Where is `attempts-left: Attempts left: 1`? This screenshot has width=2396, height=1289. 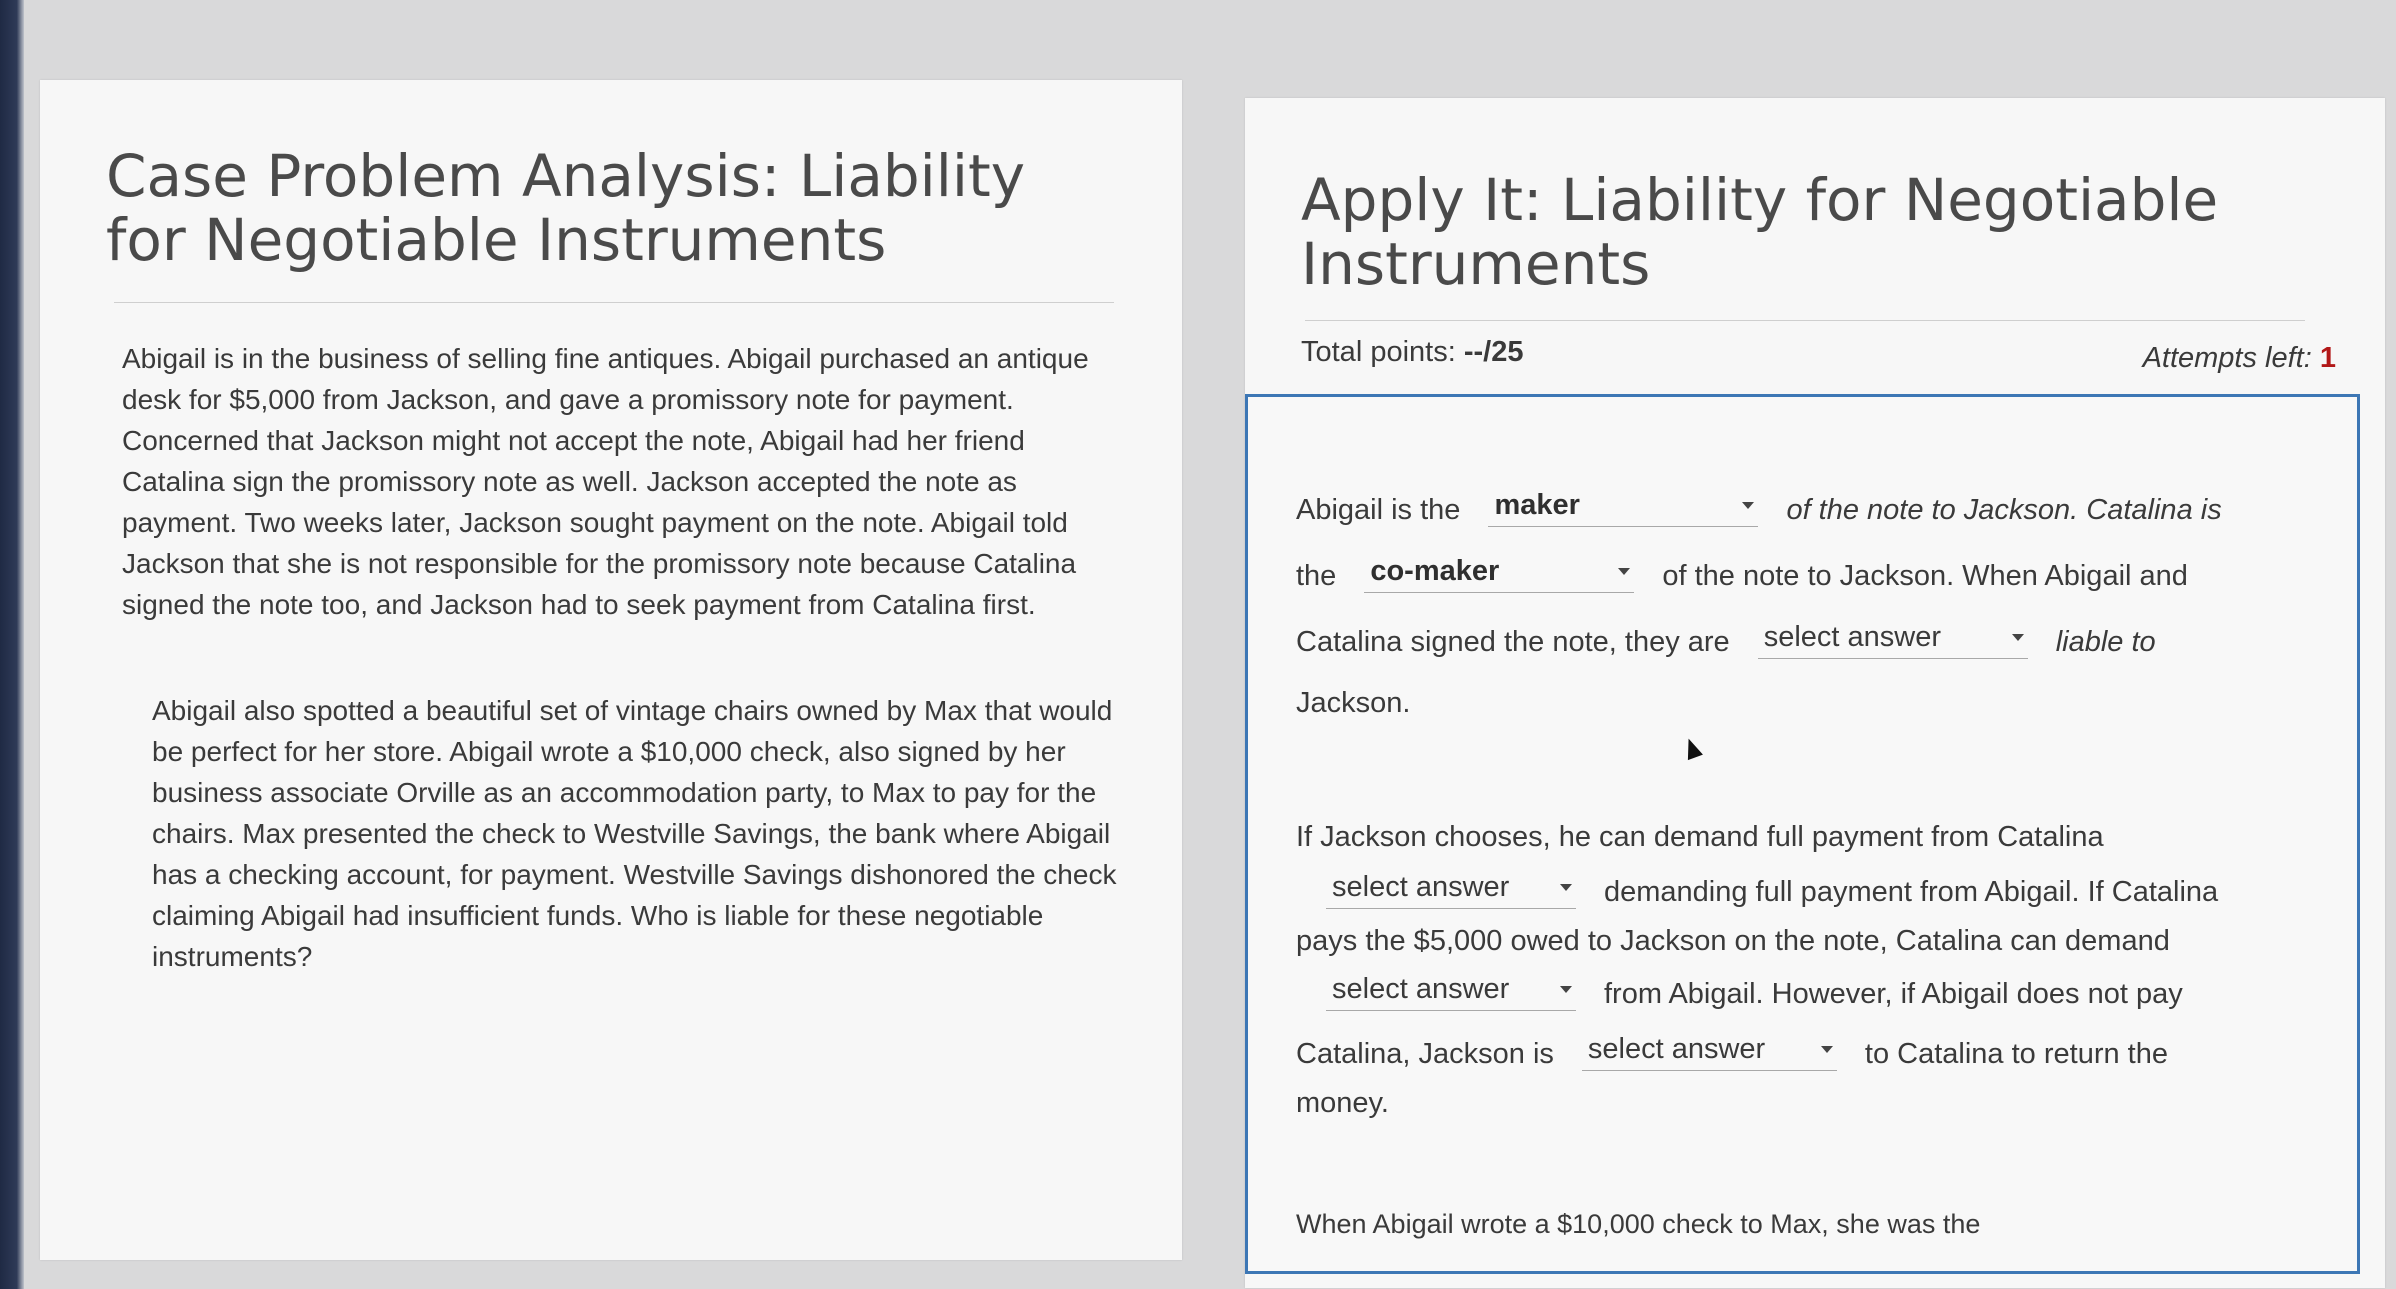
attempts-left: Attempts left: 1 is located at coordinates (2239, 358).